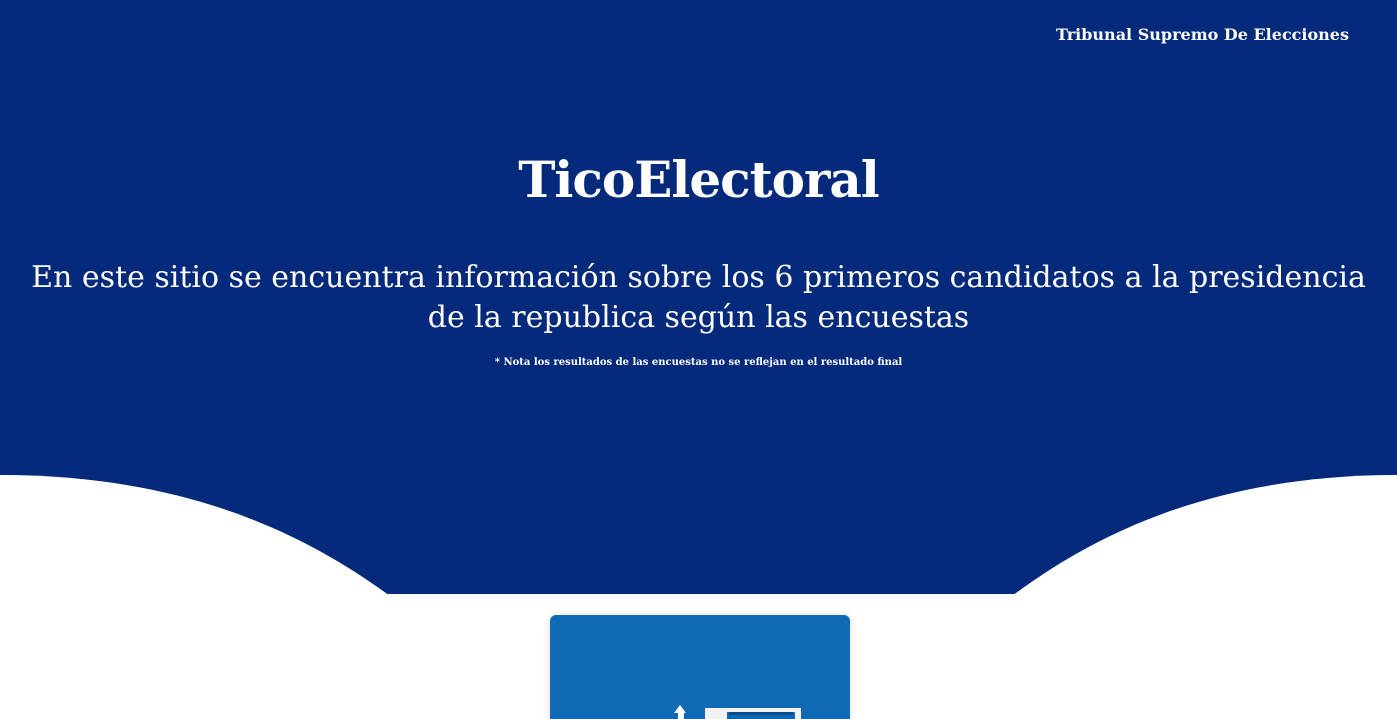  Describe the element at coordinates (700, 667) in the screenshot. I see `candidate-card` at that location.